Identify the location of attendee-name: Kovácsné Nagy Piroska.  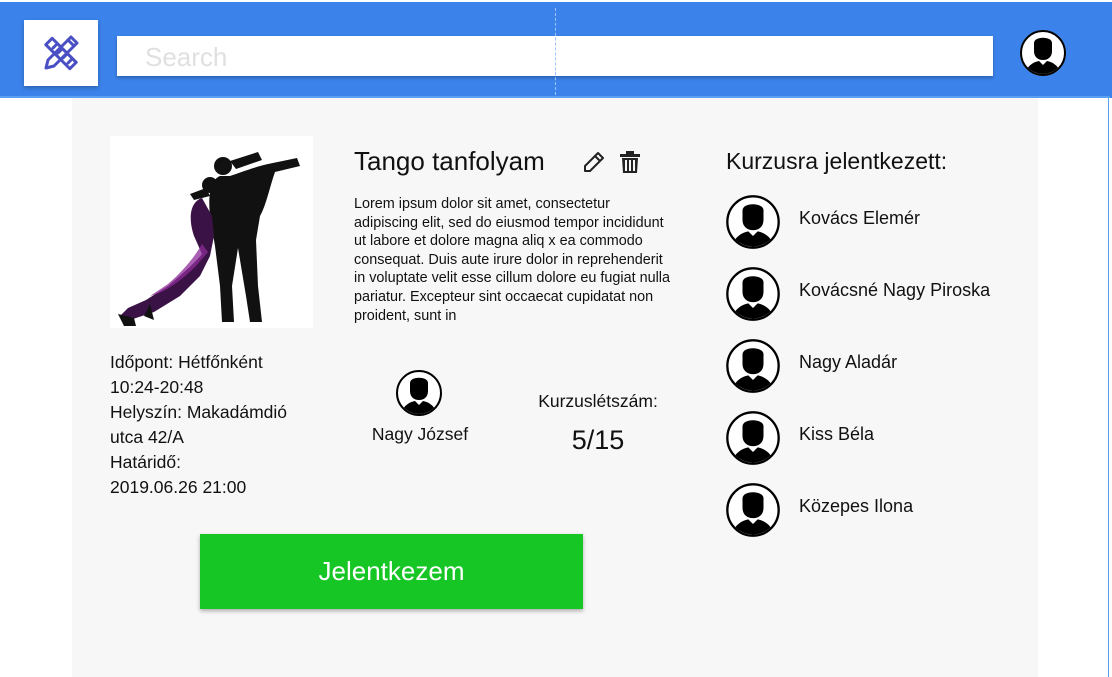
(895, 290).